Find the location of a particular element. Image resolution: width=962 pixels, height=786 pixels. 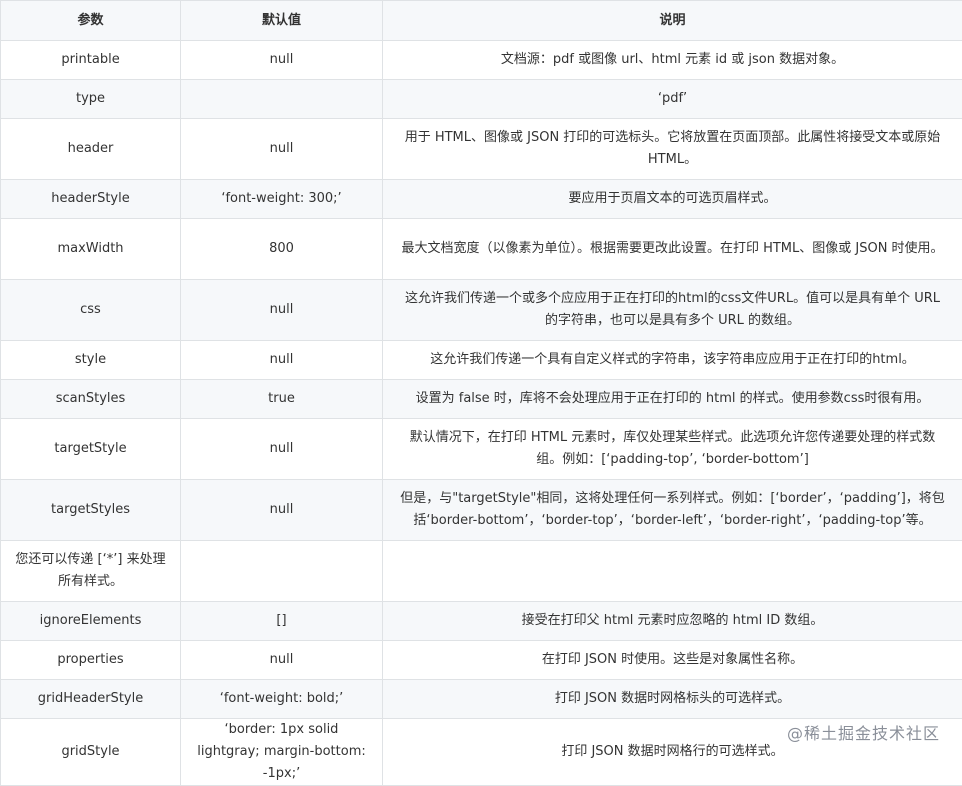

desc-cell is located at coordinates (672, 571).